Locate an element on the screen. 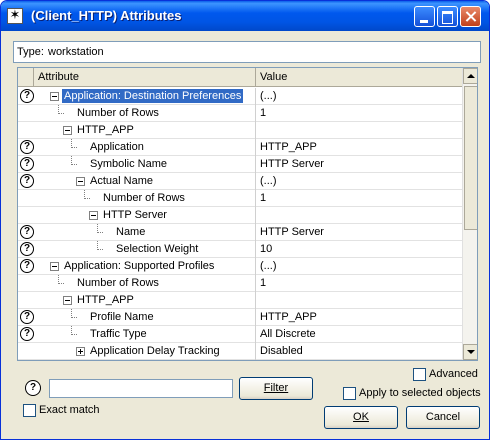 The height and width of the screenshot is (444, 494). search-input is located at coordinates (141, 388).